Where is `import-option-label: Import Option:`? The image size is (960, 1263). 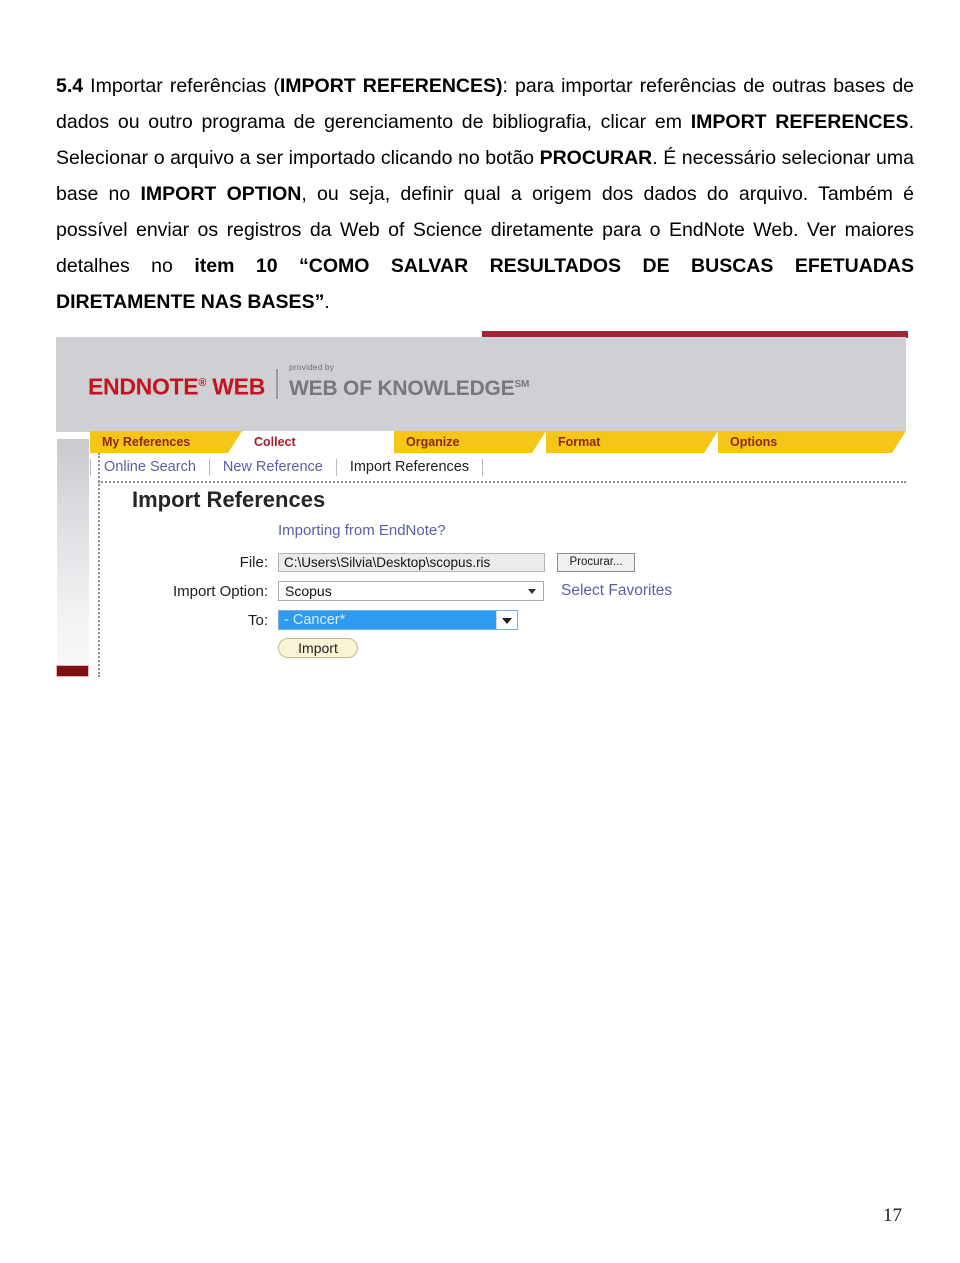
import-option-label: Import Option: is located at coordinates (220, 591).